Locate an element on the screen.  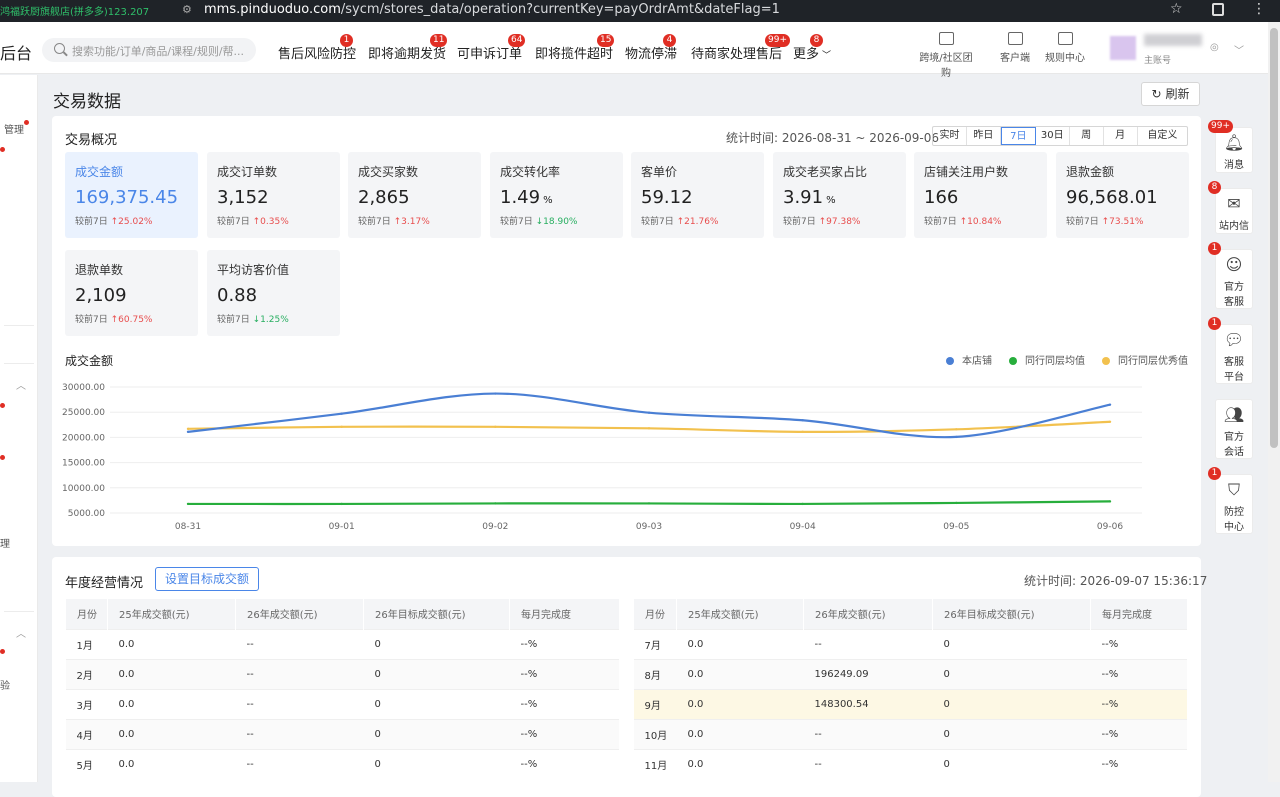
refresh-button: ↻ 刷新 is located at coordinates (1170, 94).